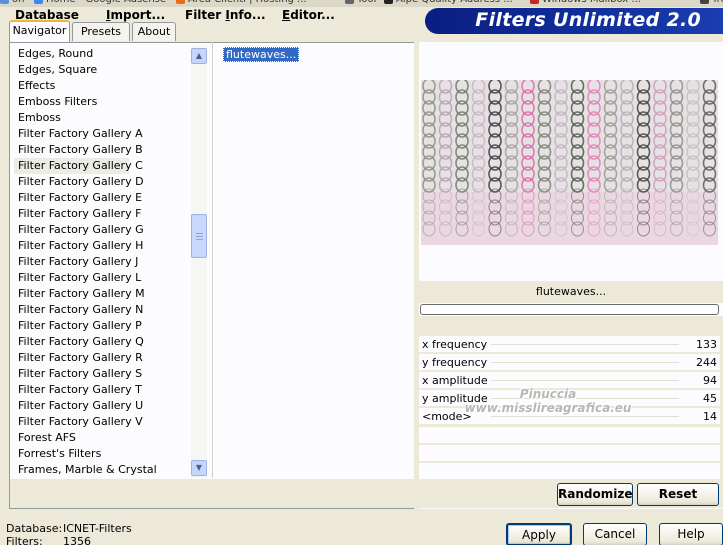 The width and height of the screenshot is (723, 545). I want to click on browser-tab-label: Home - Google Adsense, so click(106, 2).